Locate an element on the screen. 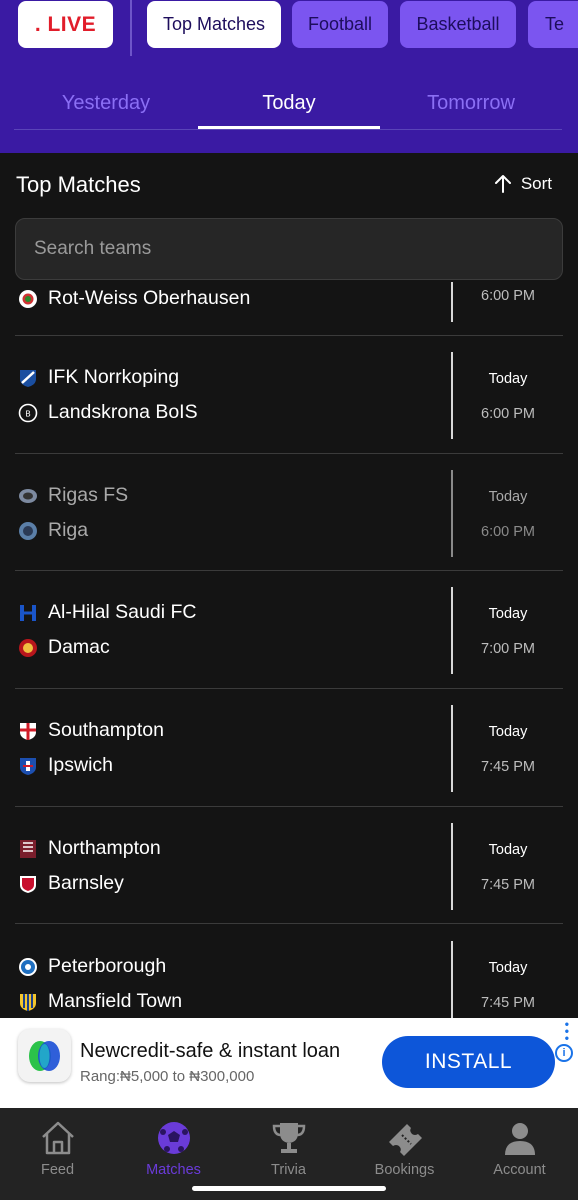 Image resolution: width=578 pixels, height=1200 pixels. away-team-name: Ipswich is located at coordinates (81, 765).